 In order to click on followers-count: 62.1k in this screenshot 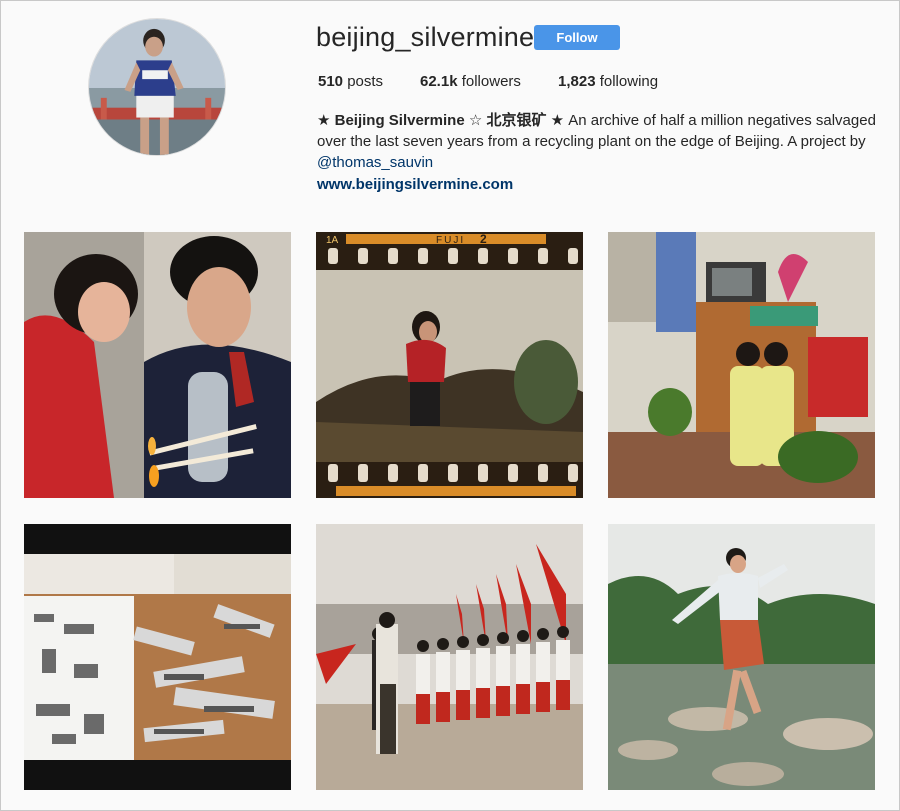, I will do `click(439, 81)`.